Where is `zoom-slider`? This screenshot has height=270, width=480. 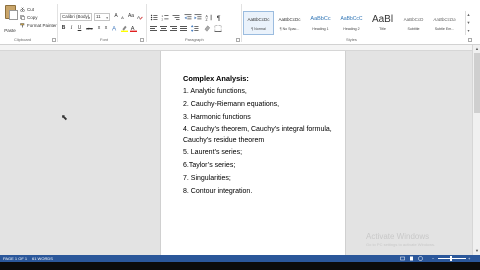 zoom-slider is located at coordinates (452, 258).